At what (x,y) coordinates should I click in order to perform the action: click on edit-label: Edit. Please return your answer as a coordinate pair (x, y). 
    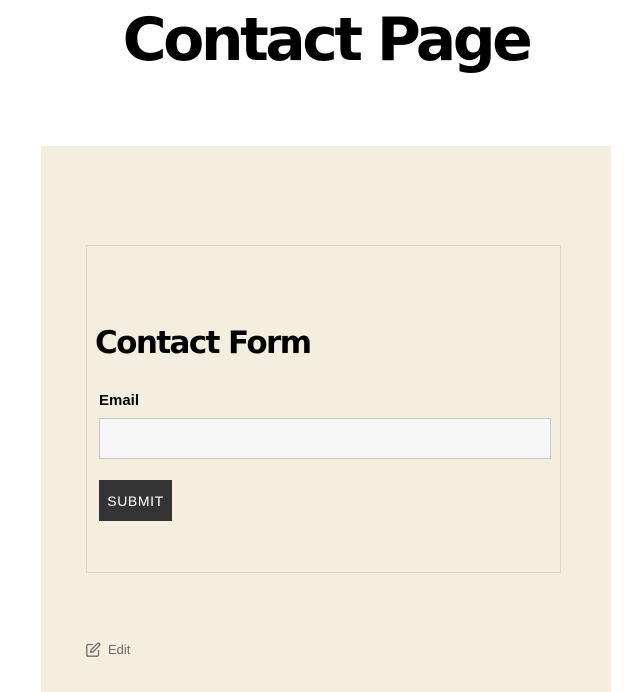
    Looking at the image, I should click on (119, 649).